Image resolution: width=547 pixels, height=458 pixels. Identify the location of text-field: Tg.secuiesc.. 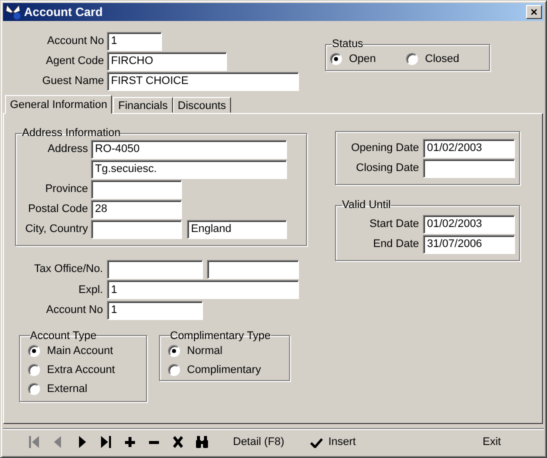
(189, 169).